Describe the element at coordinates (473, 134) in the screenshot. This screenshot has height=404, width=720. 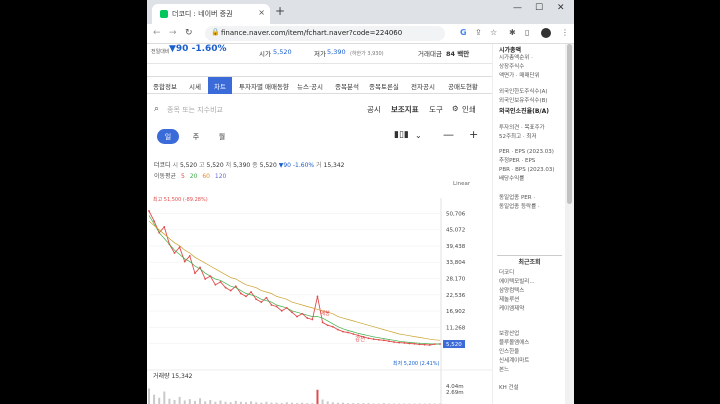
I see `zoom-in-icon: +` at that location.